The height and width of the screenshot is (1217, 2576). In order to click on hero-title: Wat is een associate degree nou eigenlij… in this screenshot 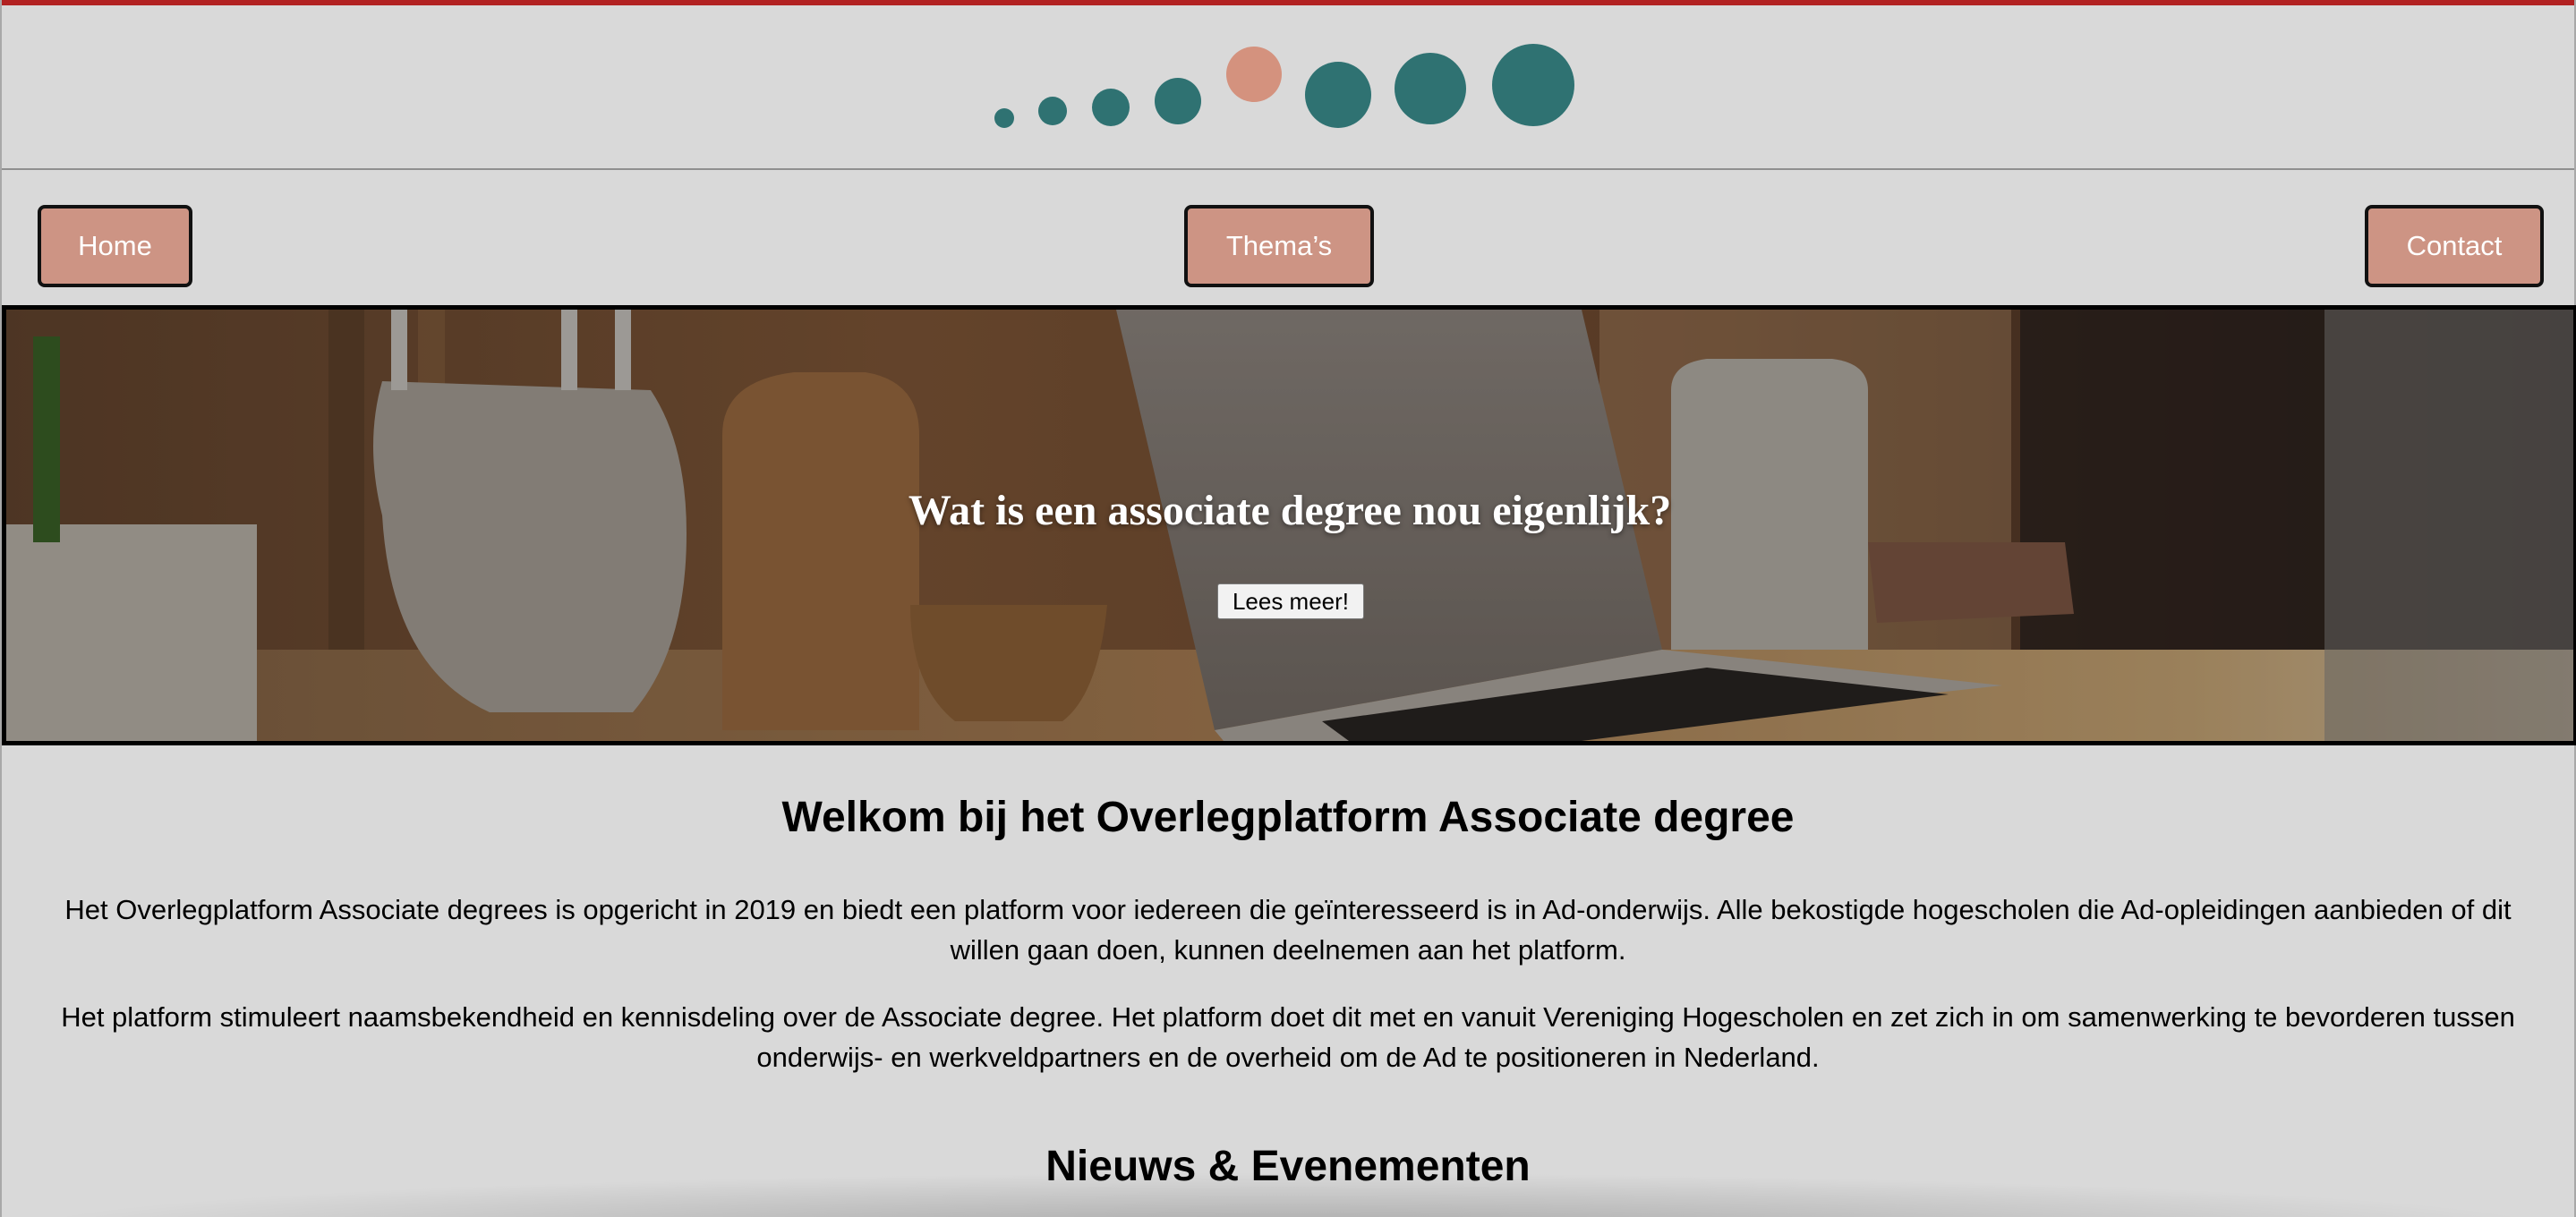, I will do `click(1290, 511)`.